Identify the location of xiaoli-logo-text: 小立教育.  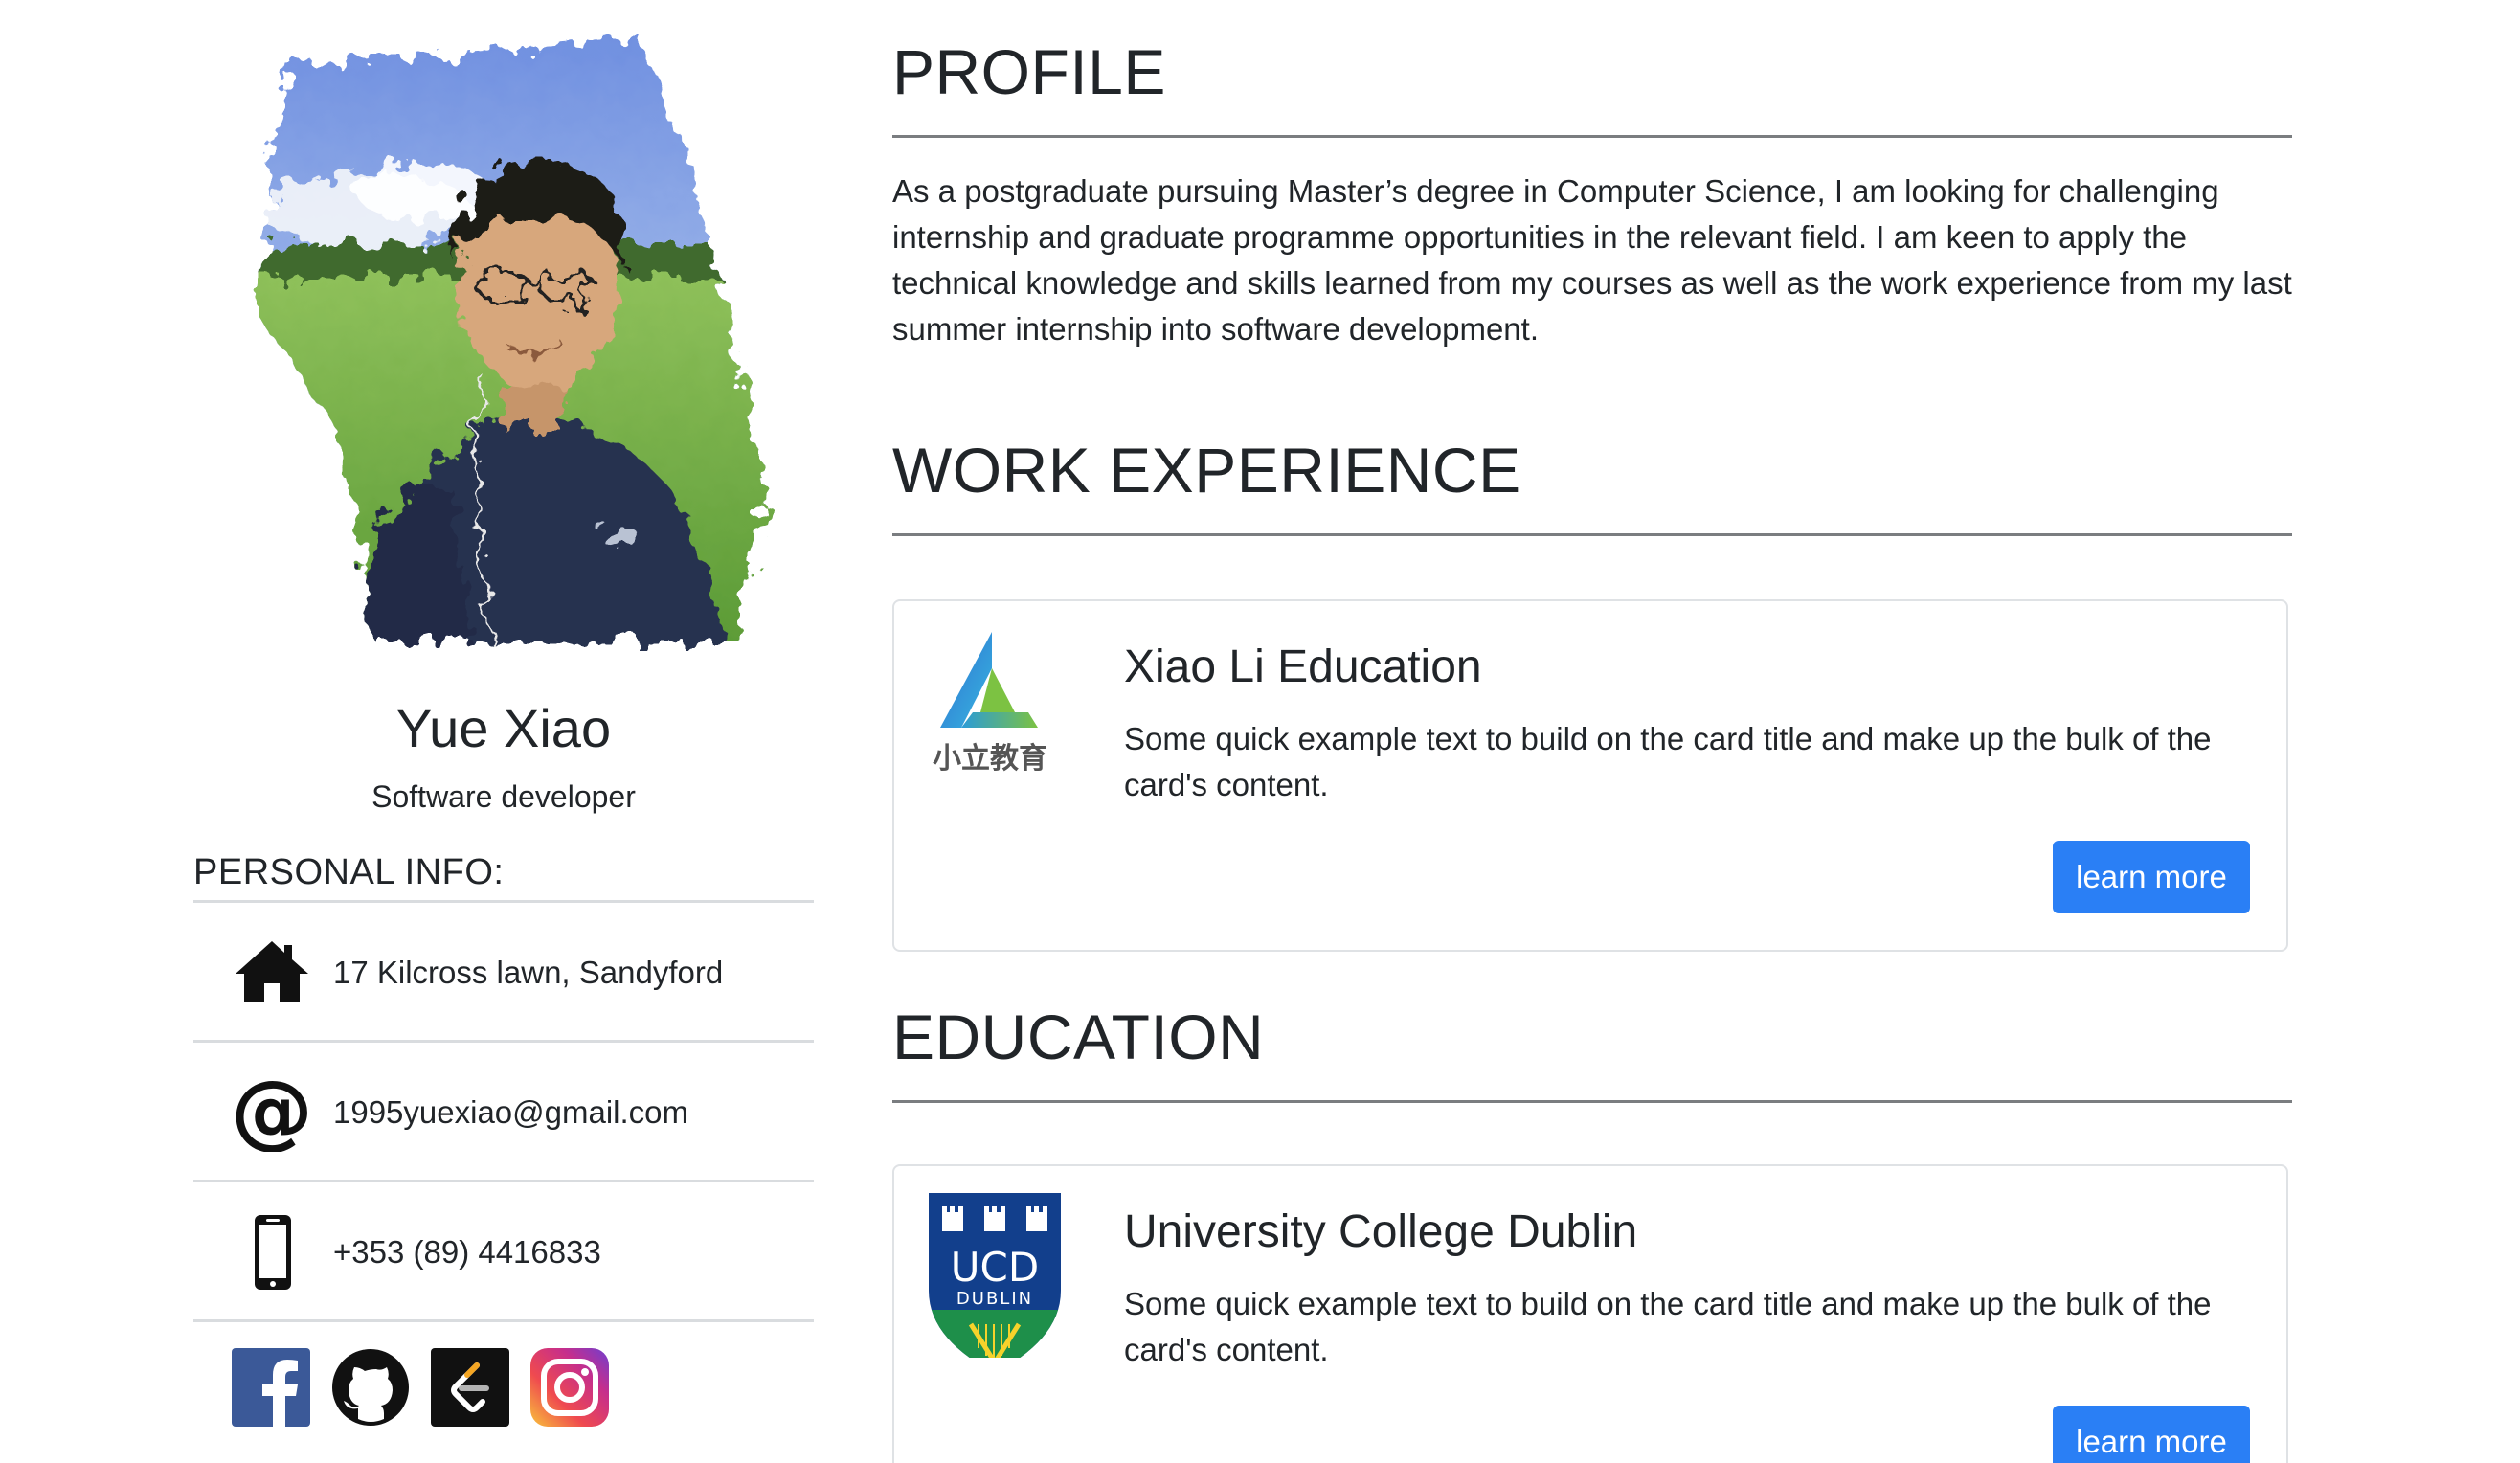
(990, 759).